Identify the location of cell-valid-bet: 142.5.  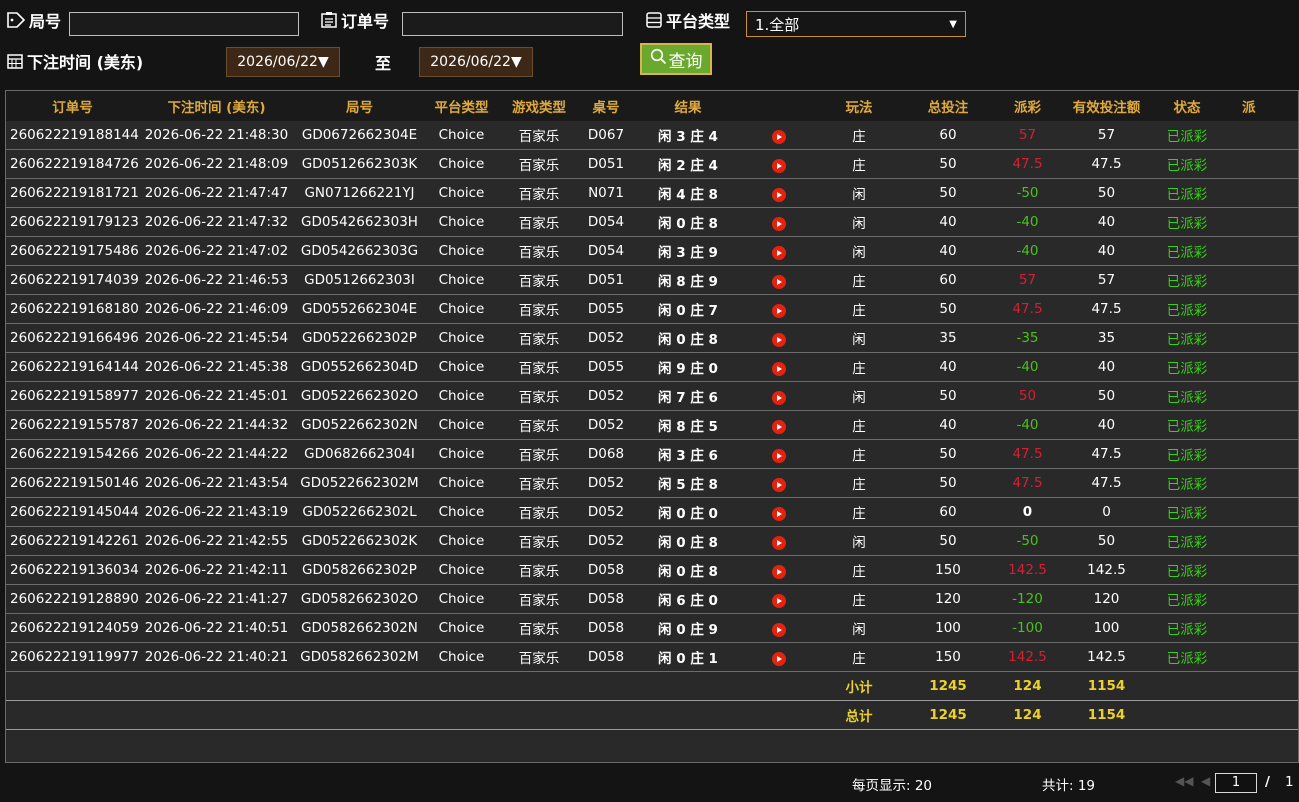
(1106, 570).